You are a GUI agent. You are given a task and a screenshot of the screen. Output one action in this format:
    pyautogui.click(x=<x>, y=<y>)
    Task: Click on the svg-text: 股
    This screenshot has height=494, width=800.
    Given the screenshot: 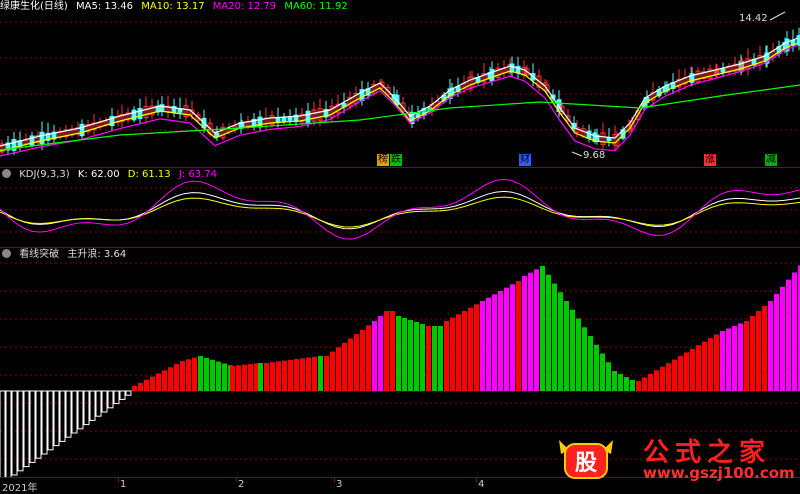 What is the action you would take?
    pyautogui.click(x=586, y=463)
    